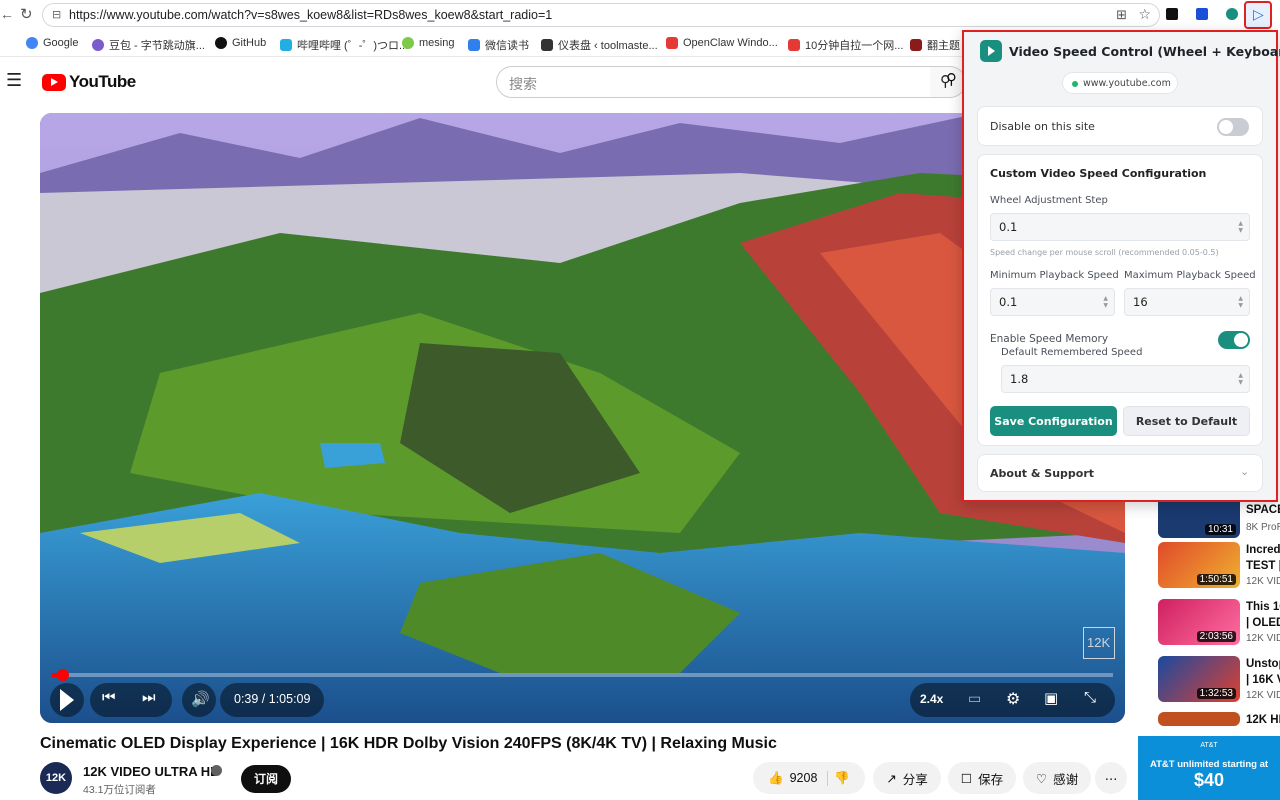 The height and width of the screenshot is (800, 1280). I want to click on avatar-text: 12K, so click(56, 778).